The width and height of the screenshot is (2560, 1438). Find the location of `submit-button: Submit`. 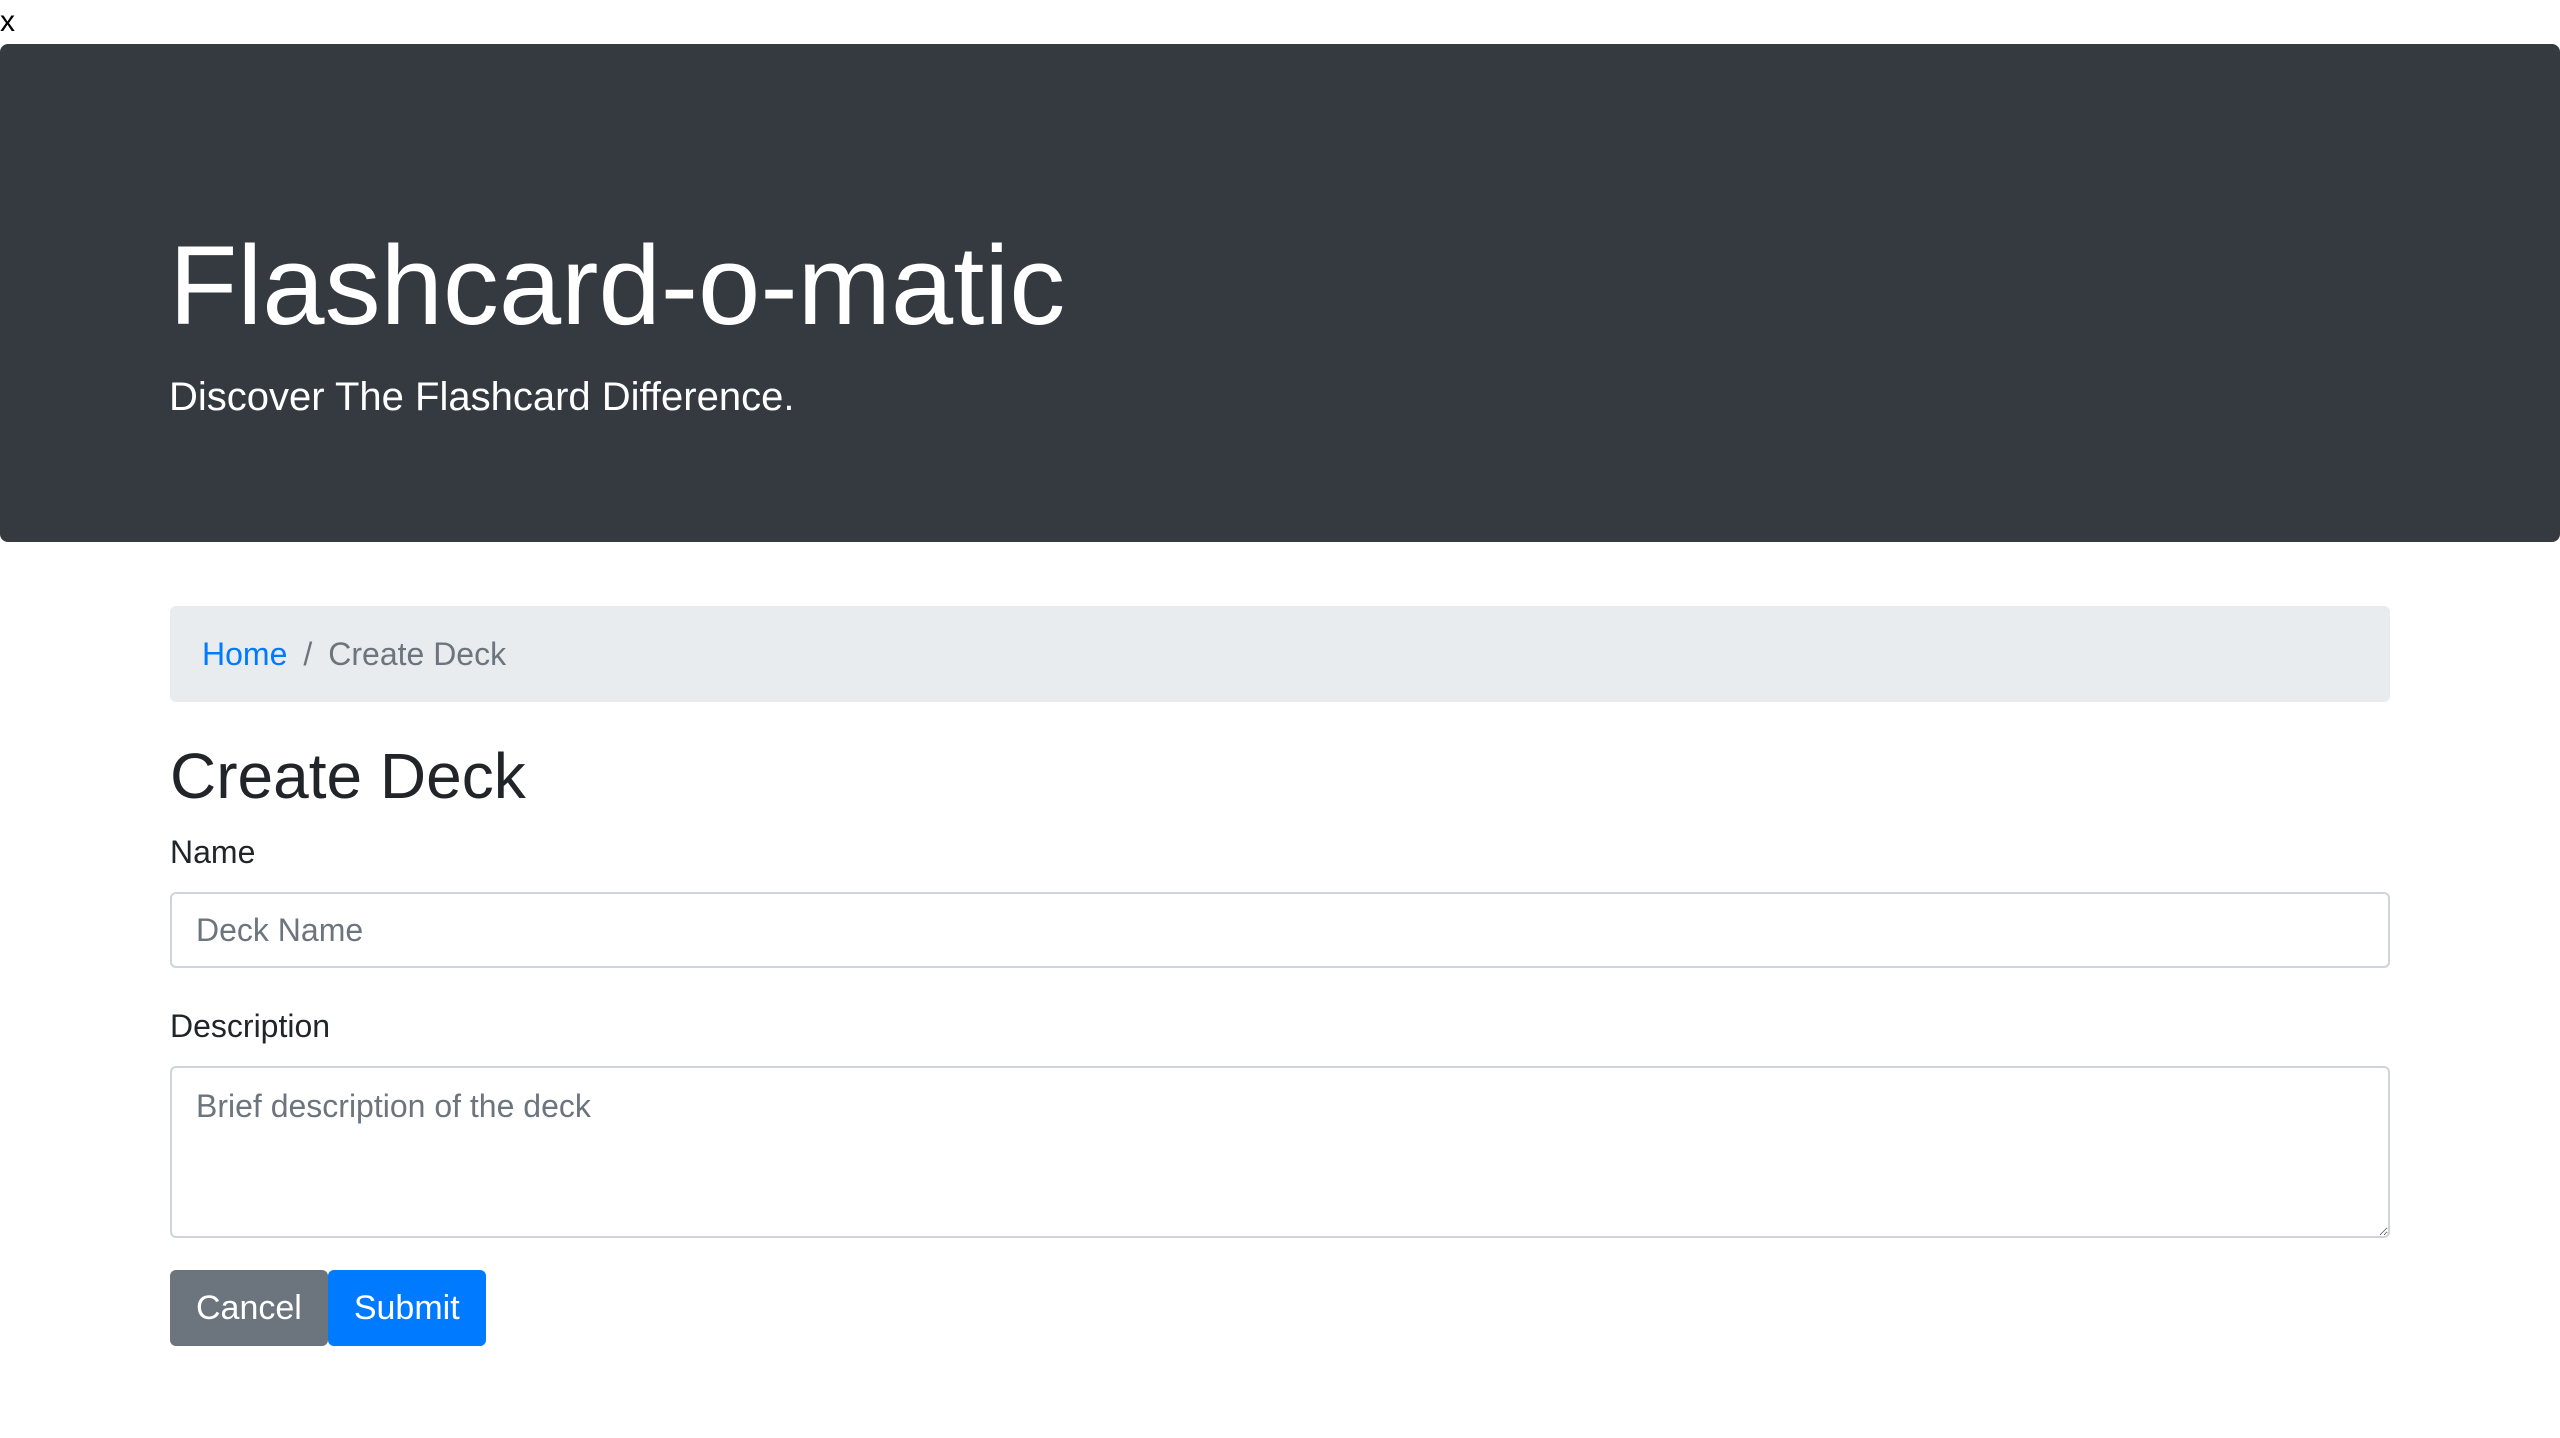

submit-button: Submit is located at coordinates (406, 1308).